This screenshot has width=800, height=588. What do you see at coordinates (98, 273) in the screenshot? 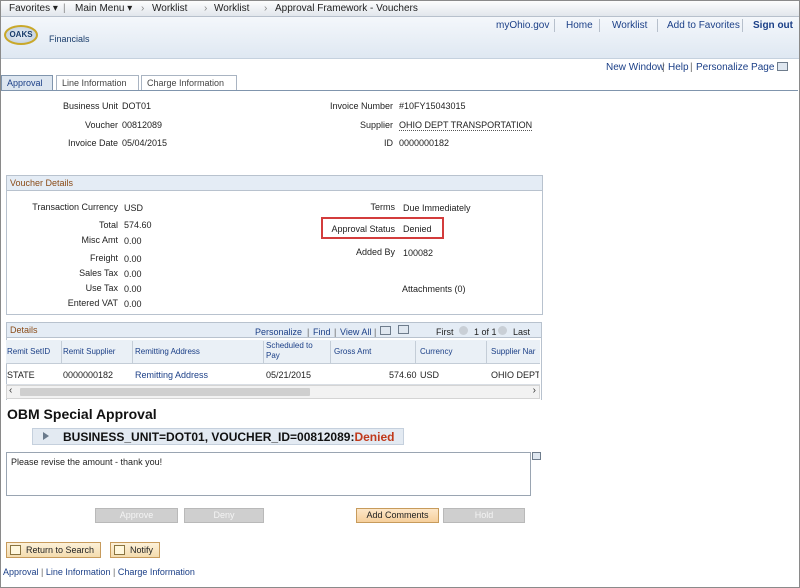
I see `sales-tax-label: Sales Tax` at bounding box center [98, 273].